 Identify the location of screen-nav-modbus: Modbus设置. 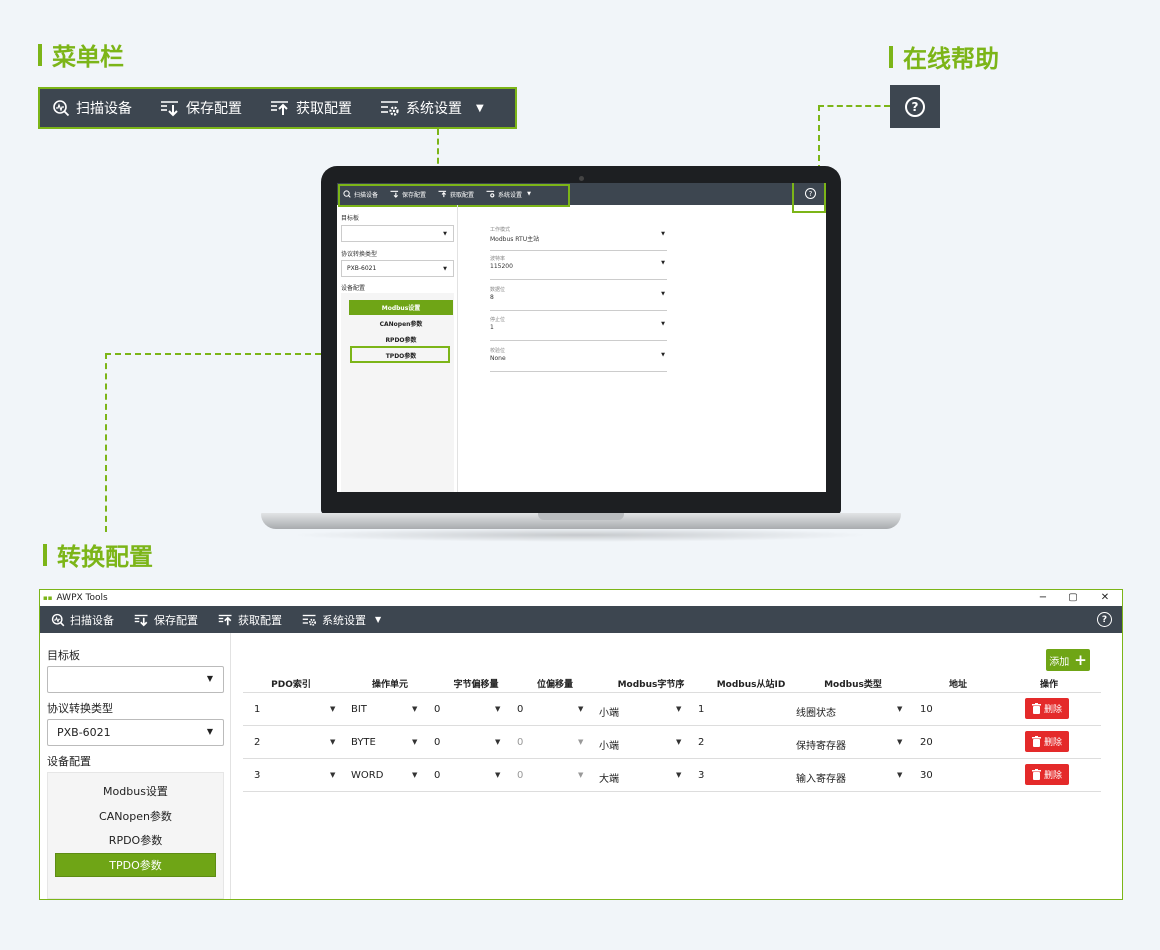
(401, 307).